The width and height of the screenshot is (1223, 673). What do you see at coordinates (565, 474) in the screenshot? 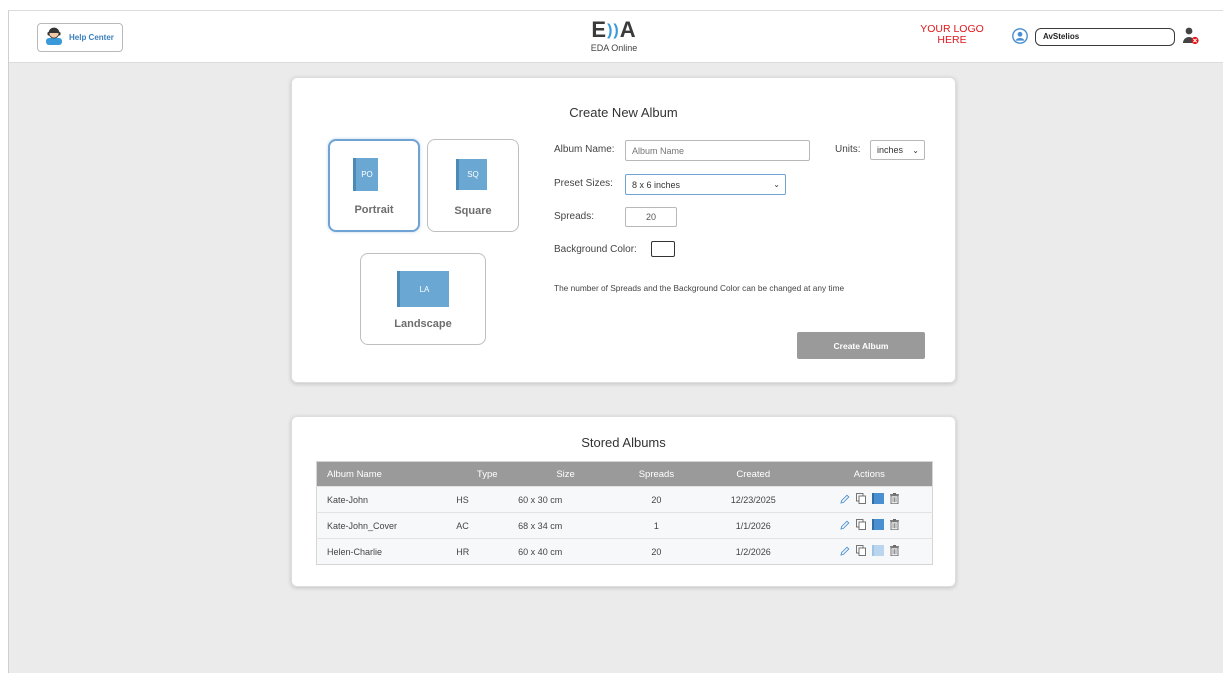
I see `column-header: Size` at bounding box center [565, 474].